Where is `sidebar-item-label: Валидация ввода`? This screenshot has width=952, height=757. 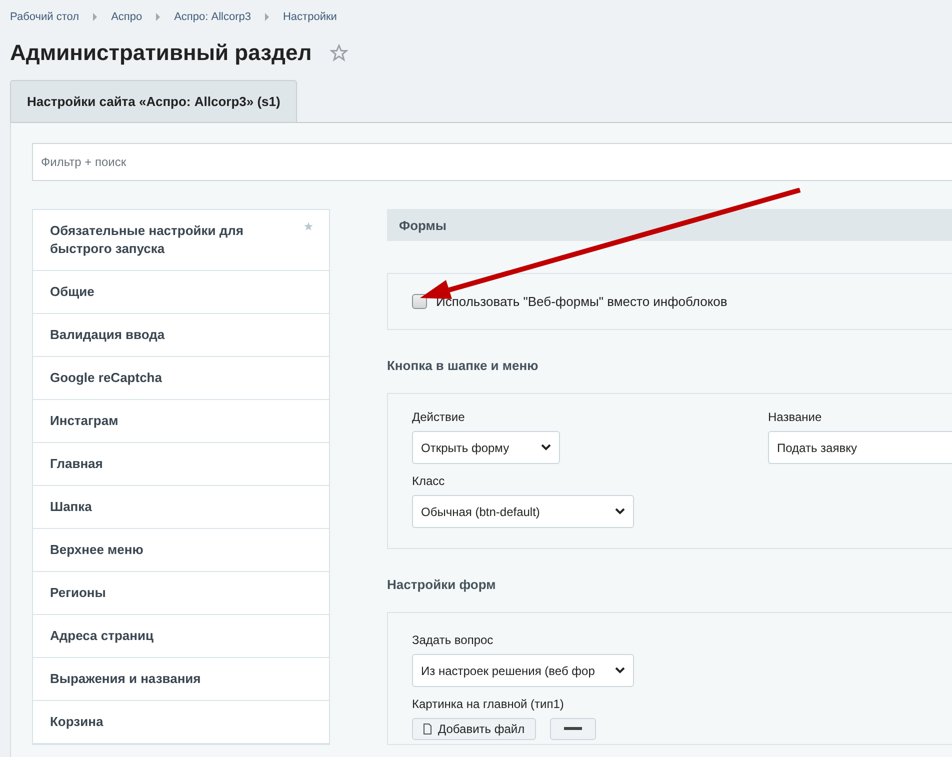 sidebar-item-label: Валидация ввода is located at coordinates (107, 335).